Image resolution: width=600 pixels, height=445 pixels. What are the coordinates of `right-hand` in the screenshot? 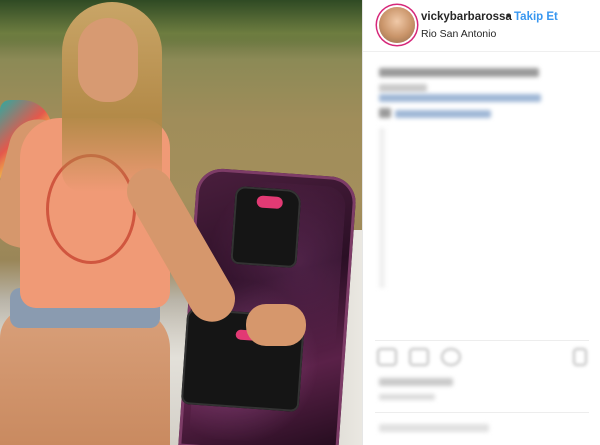 It's located at (276, 325).